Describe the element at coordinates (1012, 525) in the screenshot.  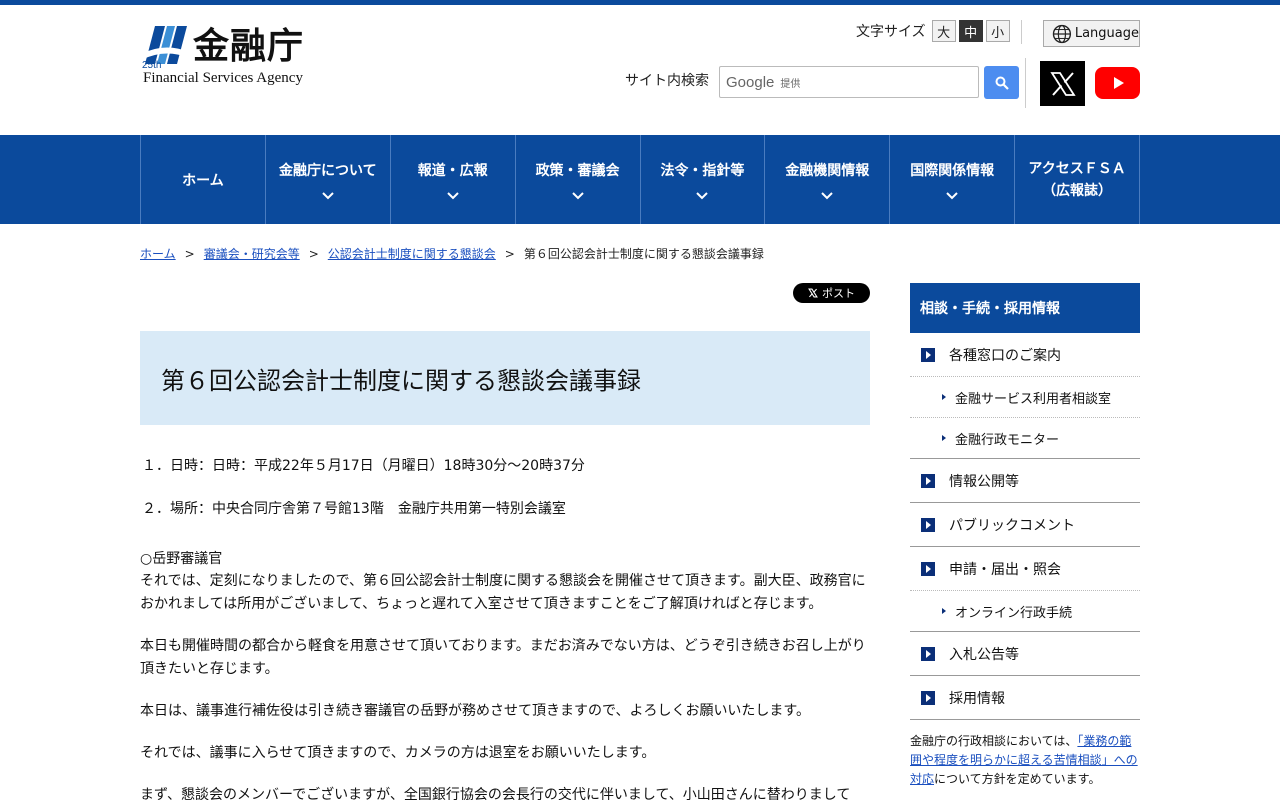
I see `sidebar-item-label: パブリックコメント` at that location.